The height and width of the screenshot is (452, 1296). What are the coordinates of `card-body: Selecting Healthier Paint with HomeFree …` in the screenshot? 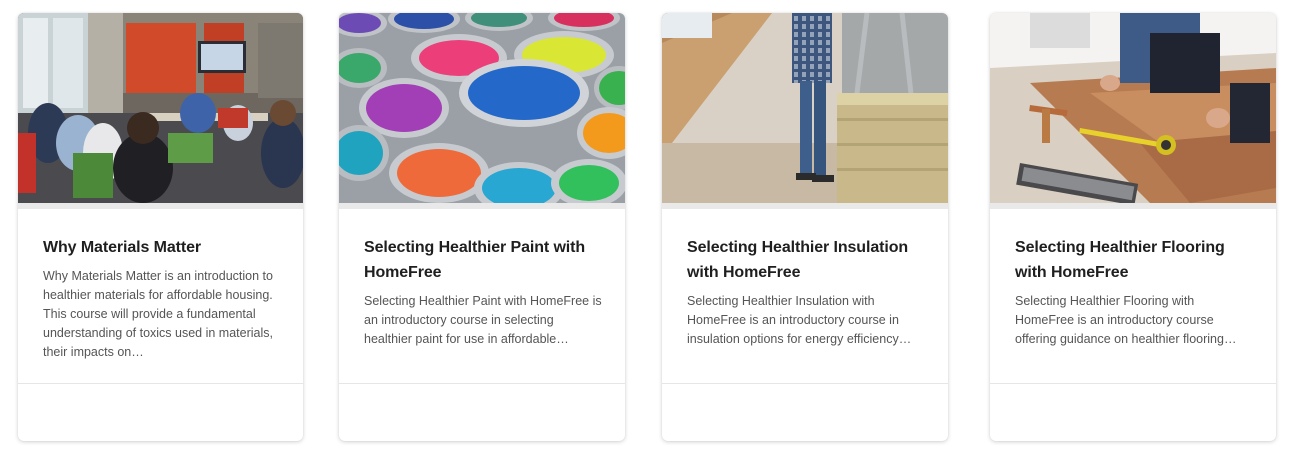 It's located at (483, 292).